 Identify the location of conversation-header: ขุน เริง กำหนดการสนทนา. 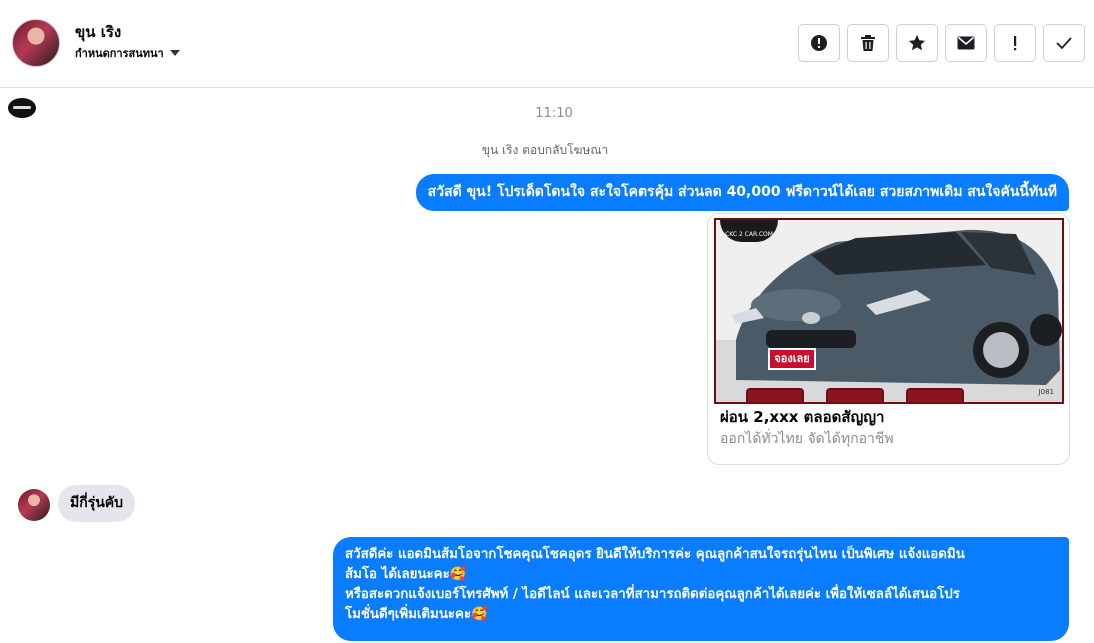
(547, 44).